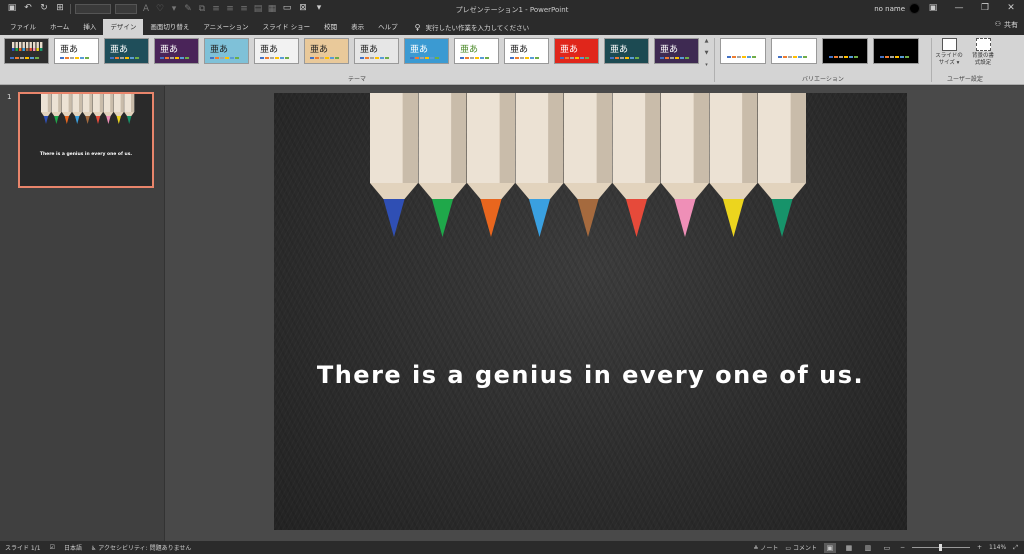 The image size is (1024, 554). I want to click on tell-me-box: ♀ 実行したい作業を入力してください, so click(467, 27).